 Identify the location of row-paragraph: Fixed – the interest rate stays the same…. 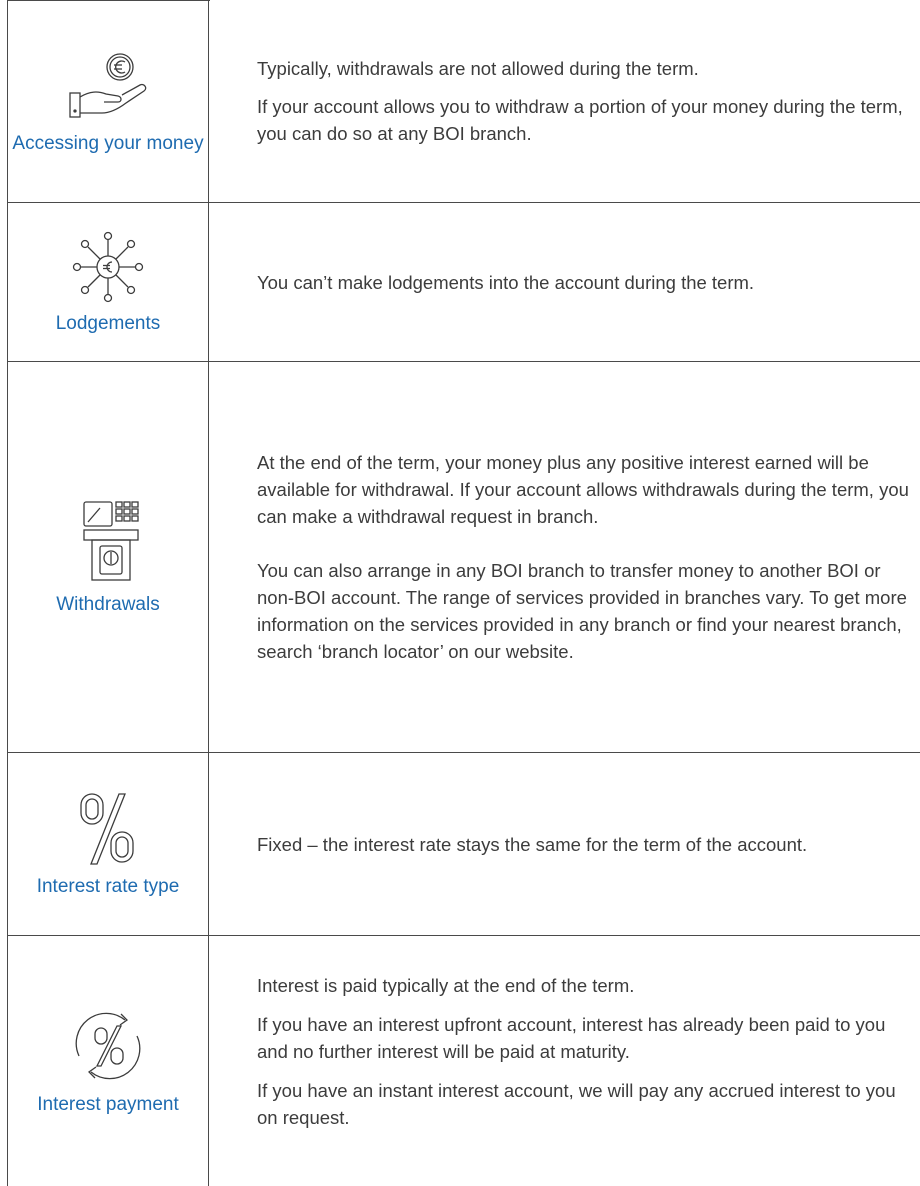
(532, 844).